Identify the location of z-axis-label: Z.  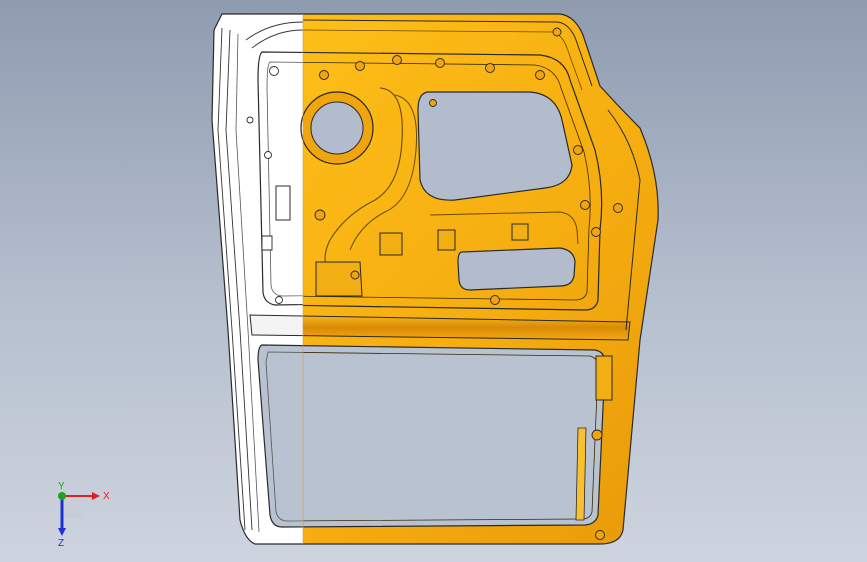
(61, 543).